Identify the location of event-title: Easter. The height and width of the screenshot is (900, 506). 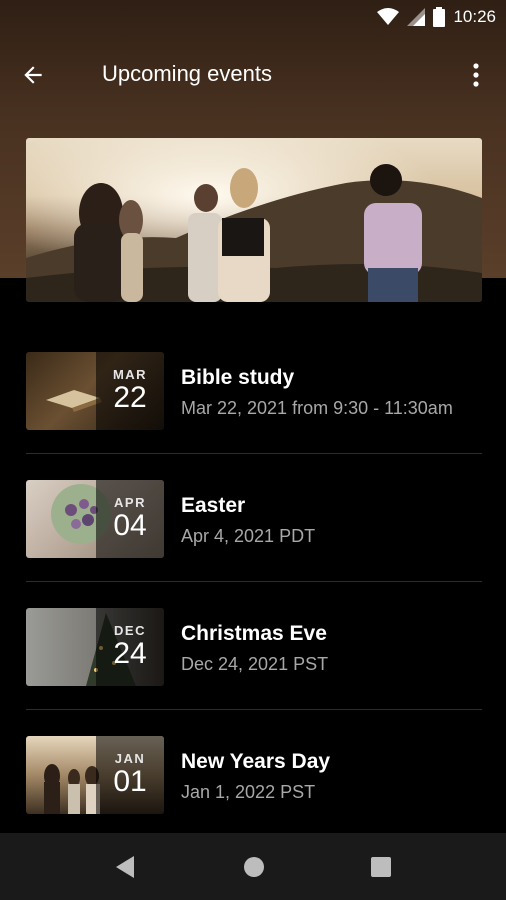
(213, 505).